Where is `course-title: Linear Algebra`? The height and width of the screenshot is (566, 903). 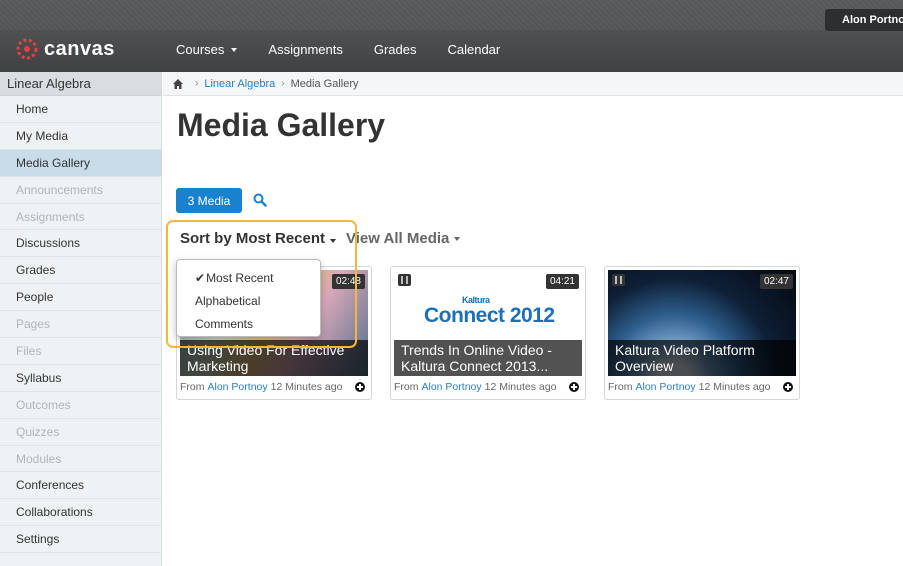 course-title: Linear Algebra is located at coordinates (80, 84).